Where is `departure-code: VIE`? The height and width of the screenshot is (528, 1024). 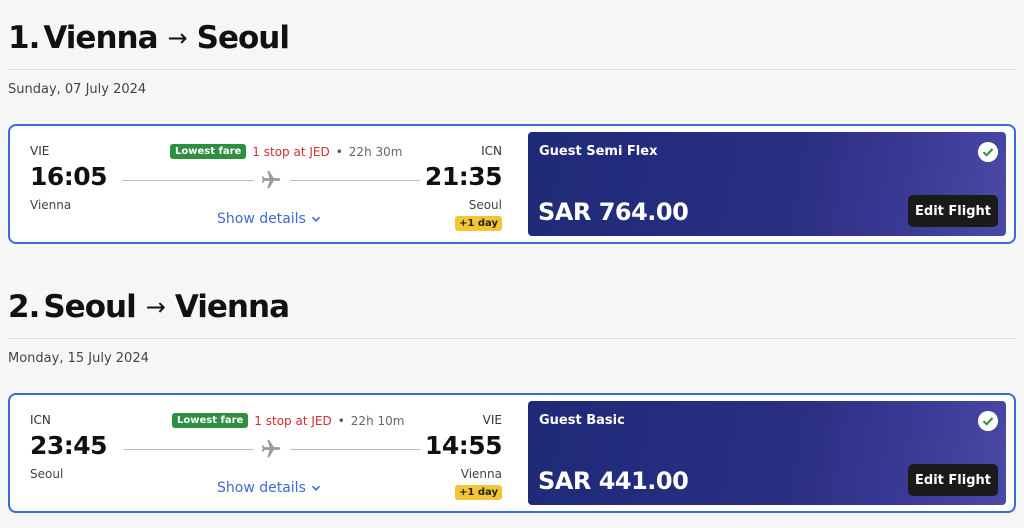 departure-code: VIE is located at coordinates (40, 151).